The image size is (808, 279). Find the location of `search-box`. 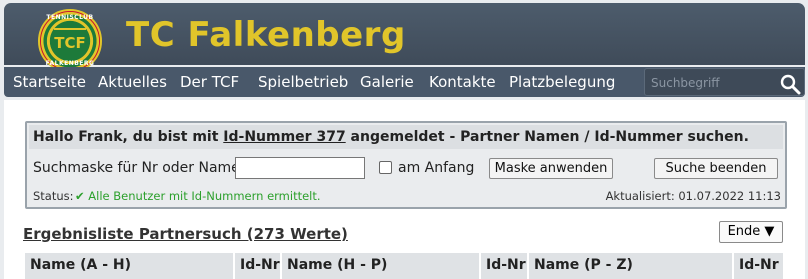

search-box is located at coordinates (724, 82).